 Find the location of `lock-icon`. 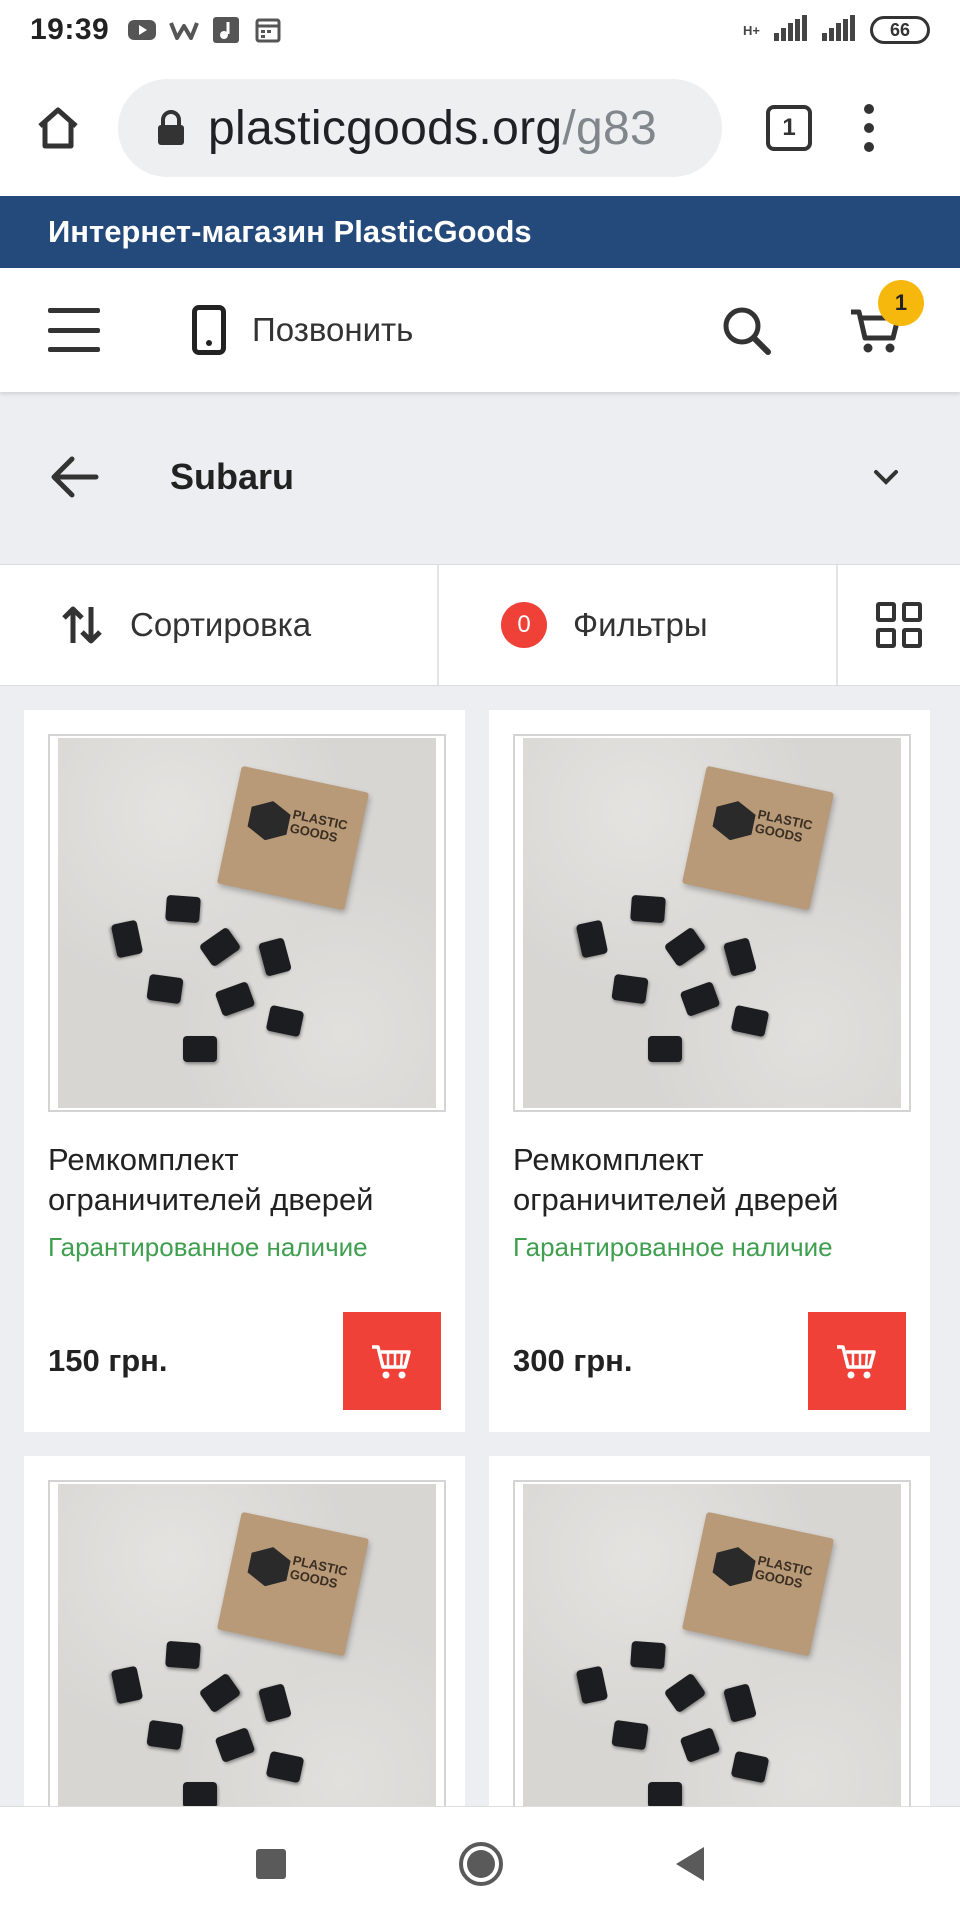

lock-icon is located at coordinates (171, 127).